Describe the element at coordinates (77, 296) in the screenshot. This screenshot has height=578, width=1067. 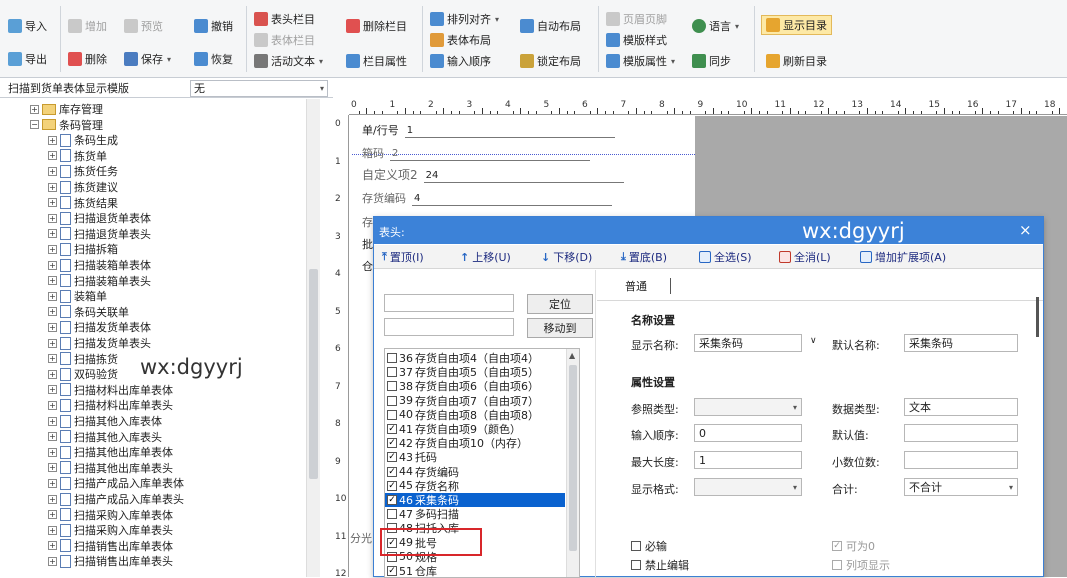
I see `tree-item: + 装箱单` at that location.